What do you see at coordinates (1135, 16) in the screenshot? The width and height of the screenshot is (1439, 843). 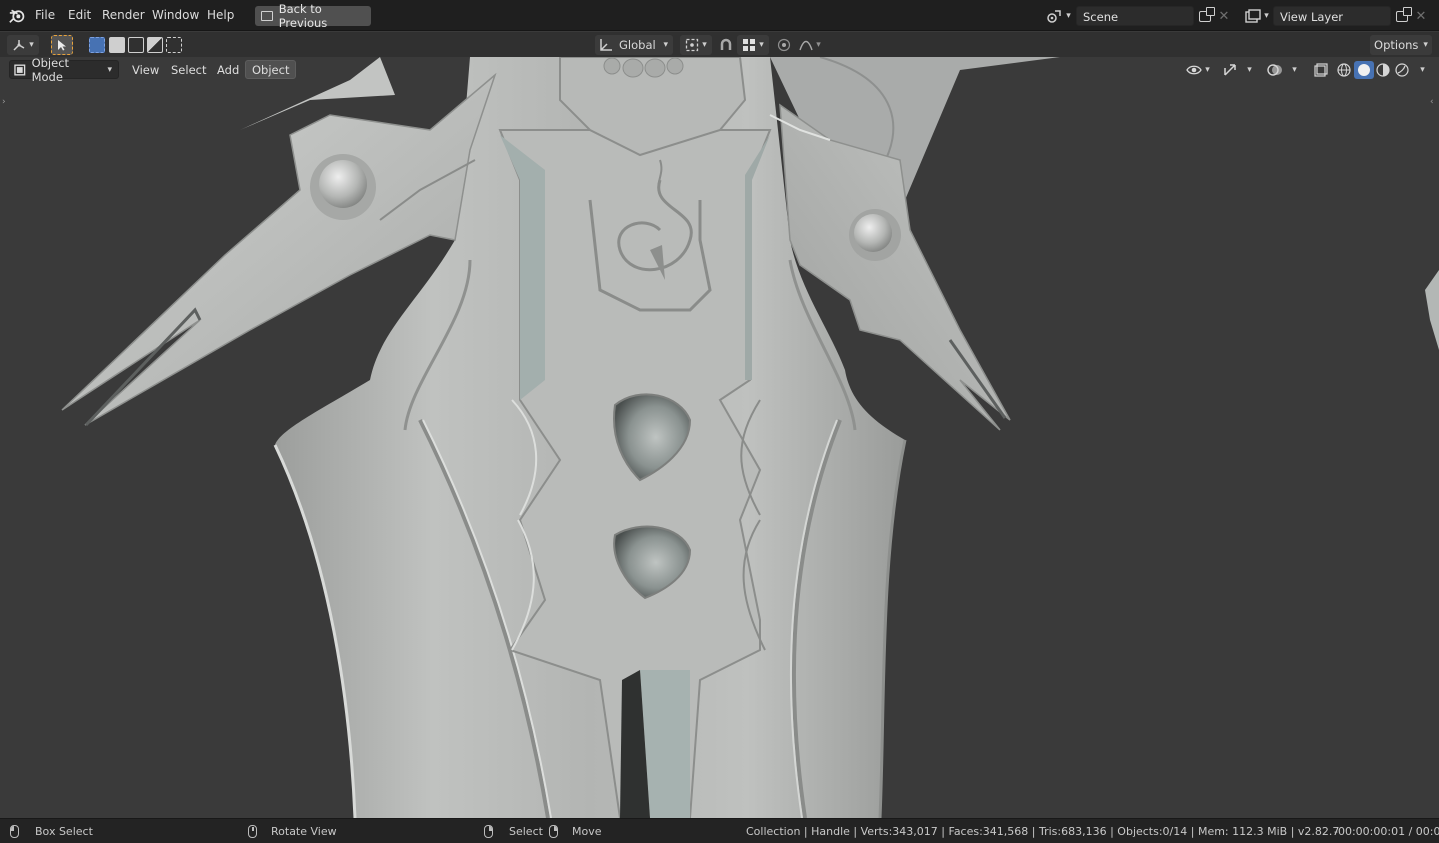 I see `scene-name-field: Scene` at bounding box center [1135, 16].